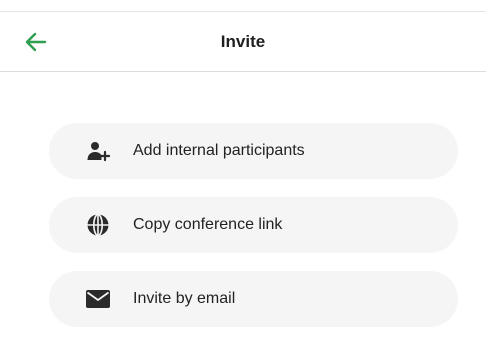 This screenshot has width=486, height=345. Describe the element at coordinates (98, 225) in the screenshot. I see `globe-icon` at that location.